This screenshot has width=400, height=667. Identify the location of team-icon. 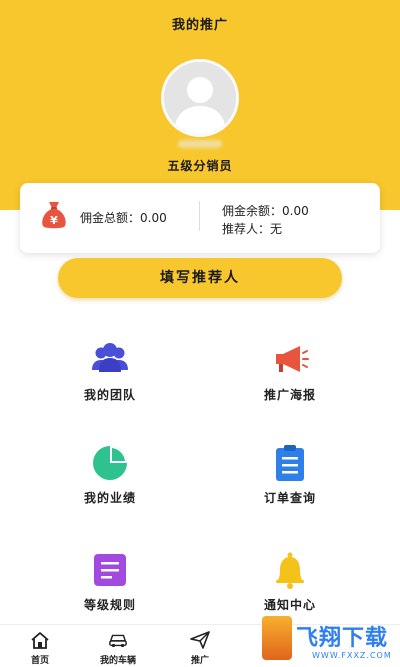
(110, 357).